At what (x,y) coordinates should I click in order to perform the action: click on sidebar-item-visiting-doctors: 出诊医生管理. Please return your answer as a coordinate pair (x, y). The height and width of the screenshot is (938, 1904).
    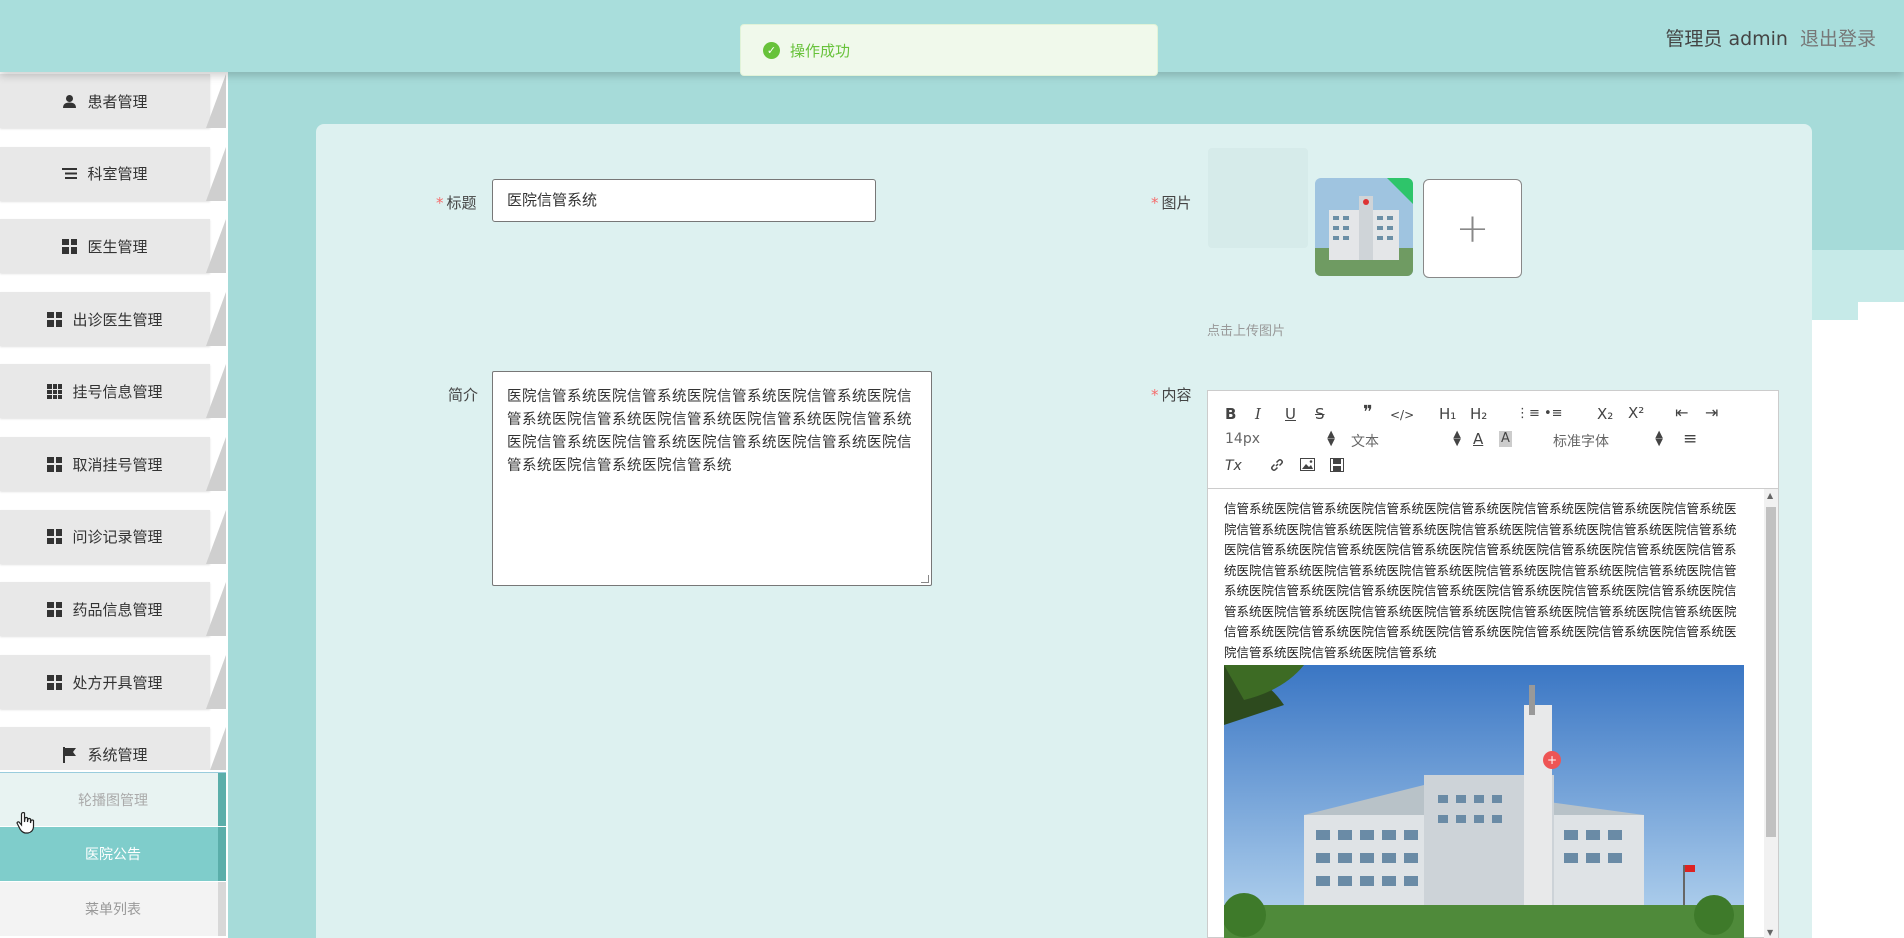
    Looking at the image, I should click on (114, 326).